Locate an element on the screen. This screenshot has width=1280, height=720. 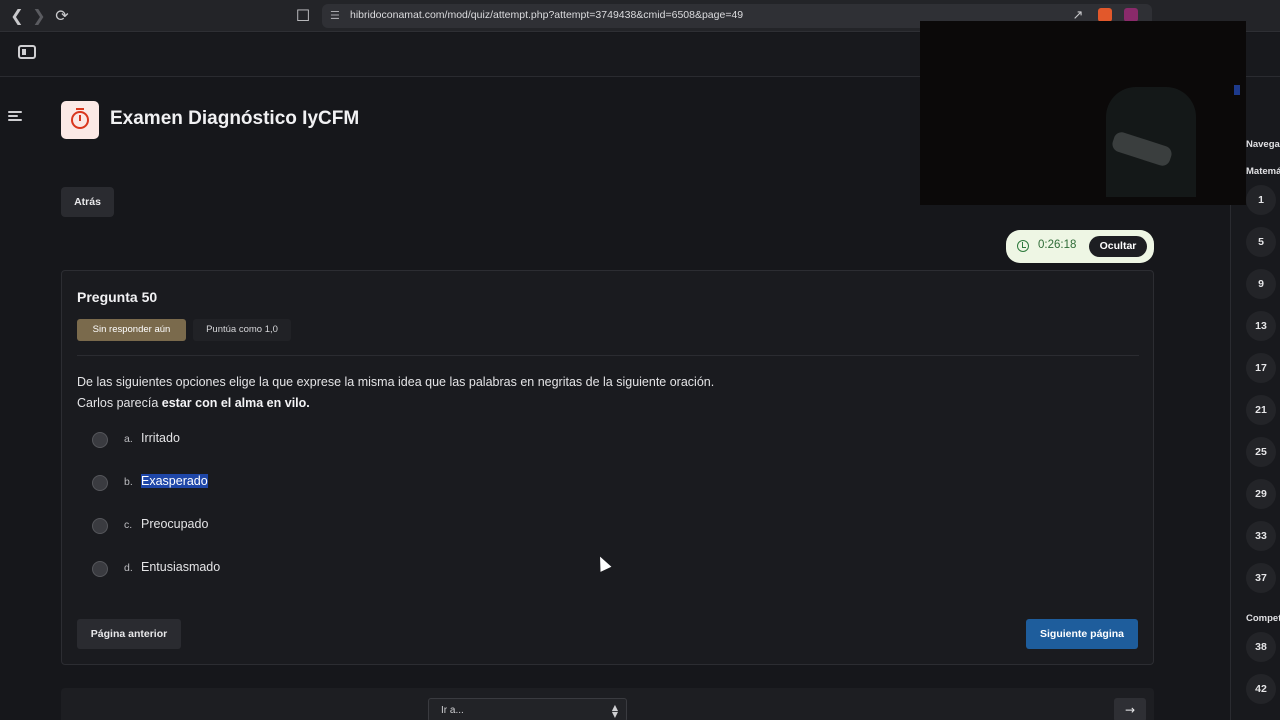
option-text: Exasperado is located at coordinates (174, 481).